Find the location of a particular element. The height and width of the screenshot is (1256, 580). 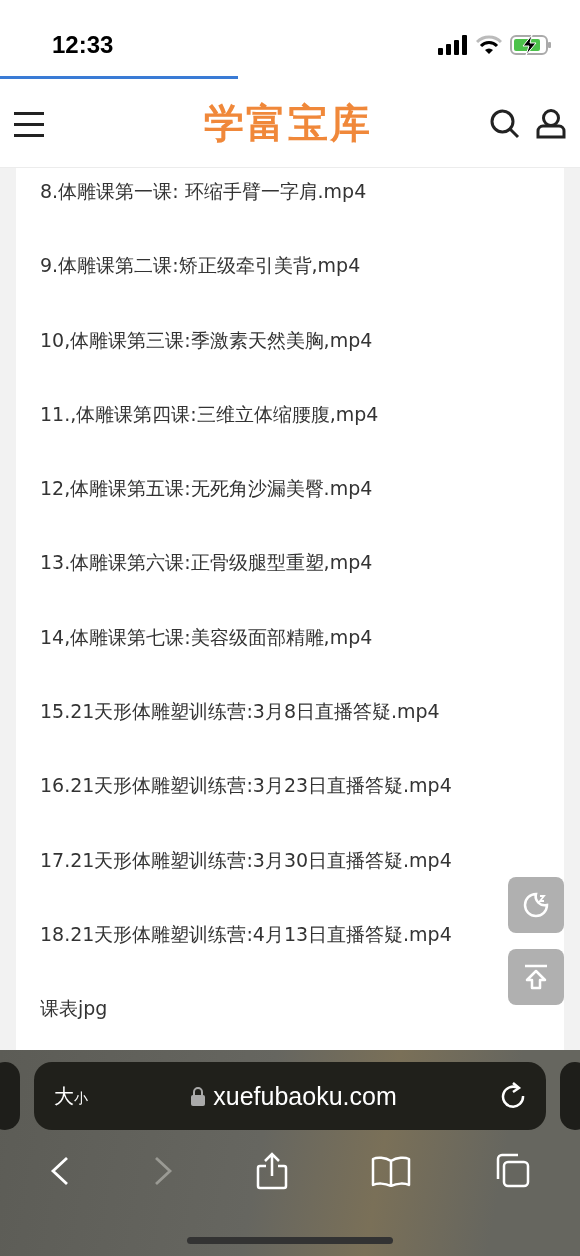

file-list-item: 12,体雕课第五课:无死角沙漏美臀.mp4 is located at coordinates (206, 489).